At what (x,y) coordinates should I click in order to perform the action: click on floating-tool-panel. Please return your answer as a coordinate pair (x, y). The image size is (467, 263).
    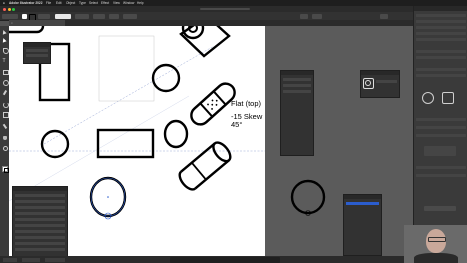
    Looking at the image, I should click on (37, 53).